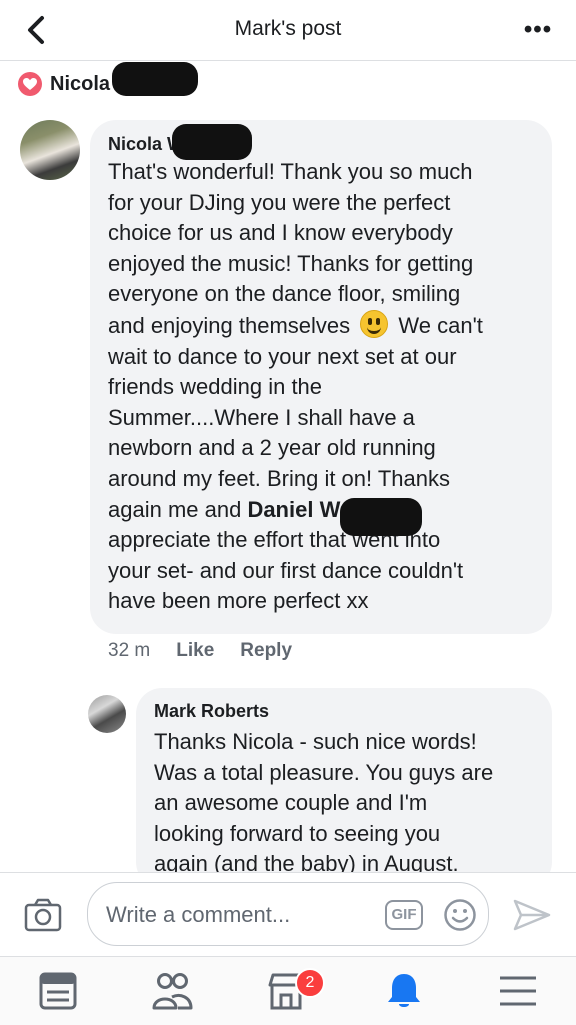 Image resolution: width=576 pixels, height=1025 pixels. I want to click on send-icon, so click(532, 915).